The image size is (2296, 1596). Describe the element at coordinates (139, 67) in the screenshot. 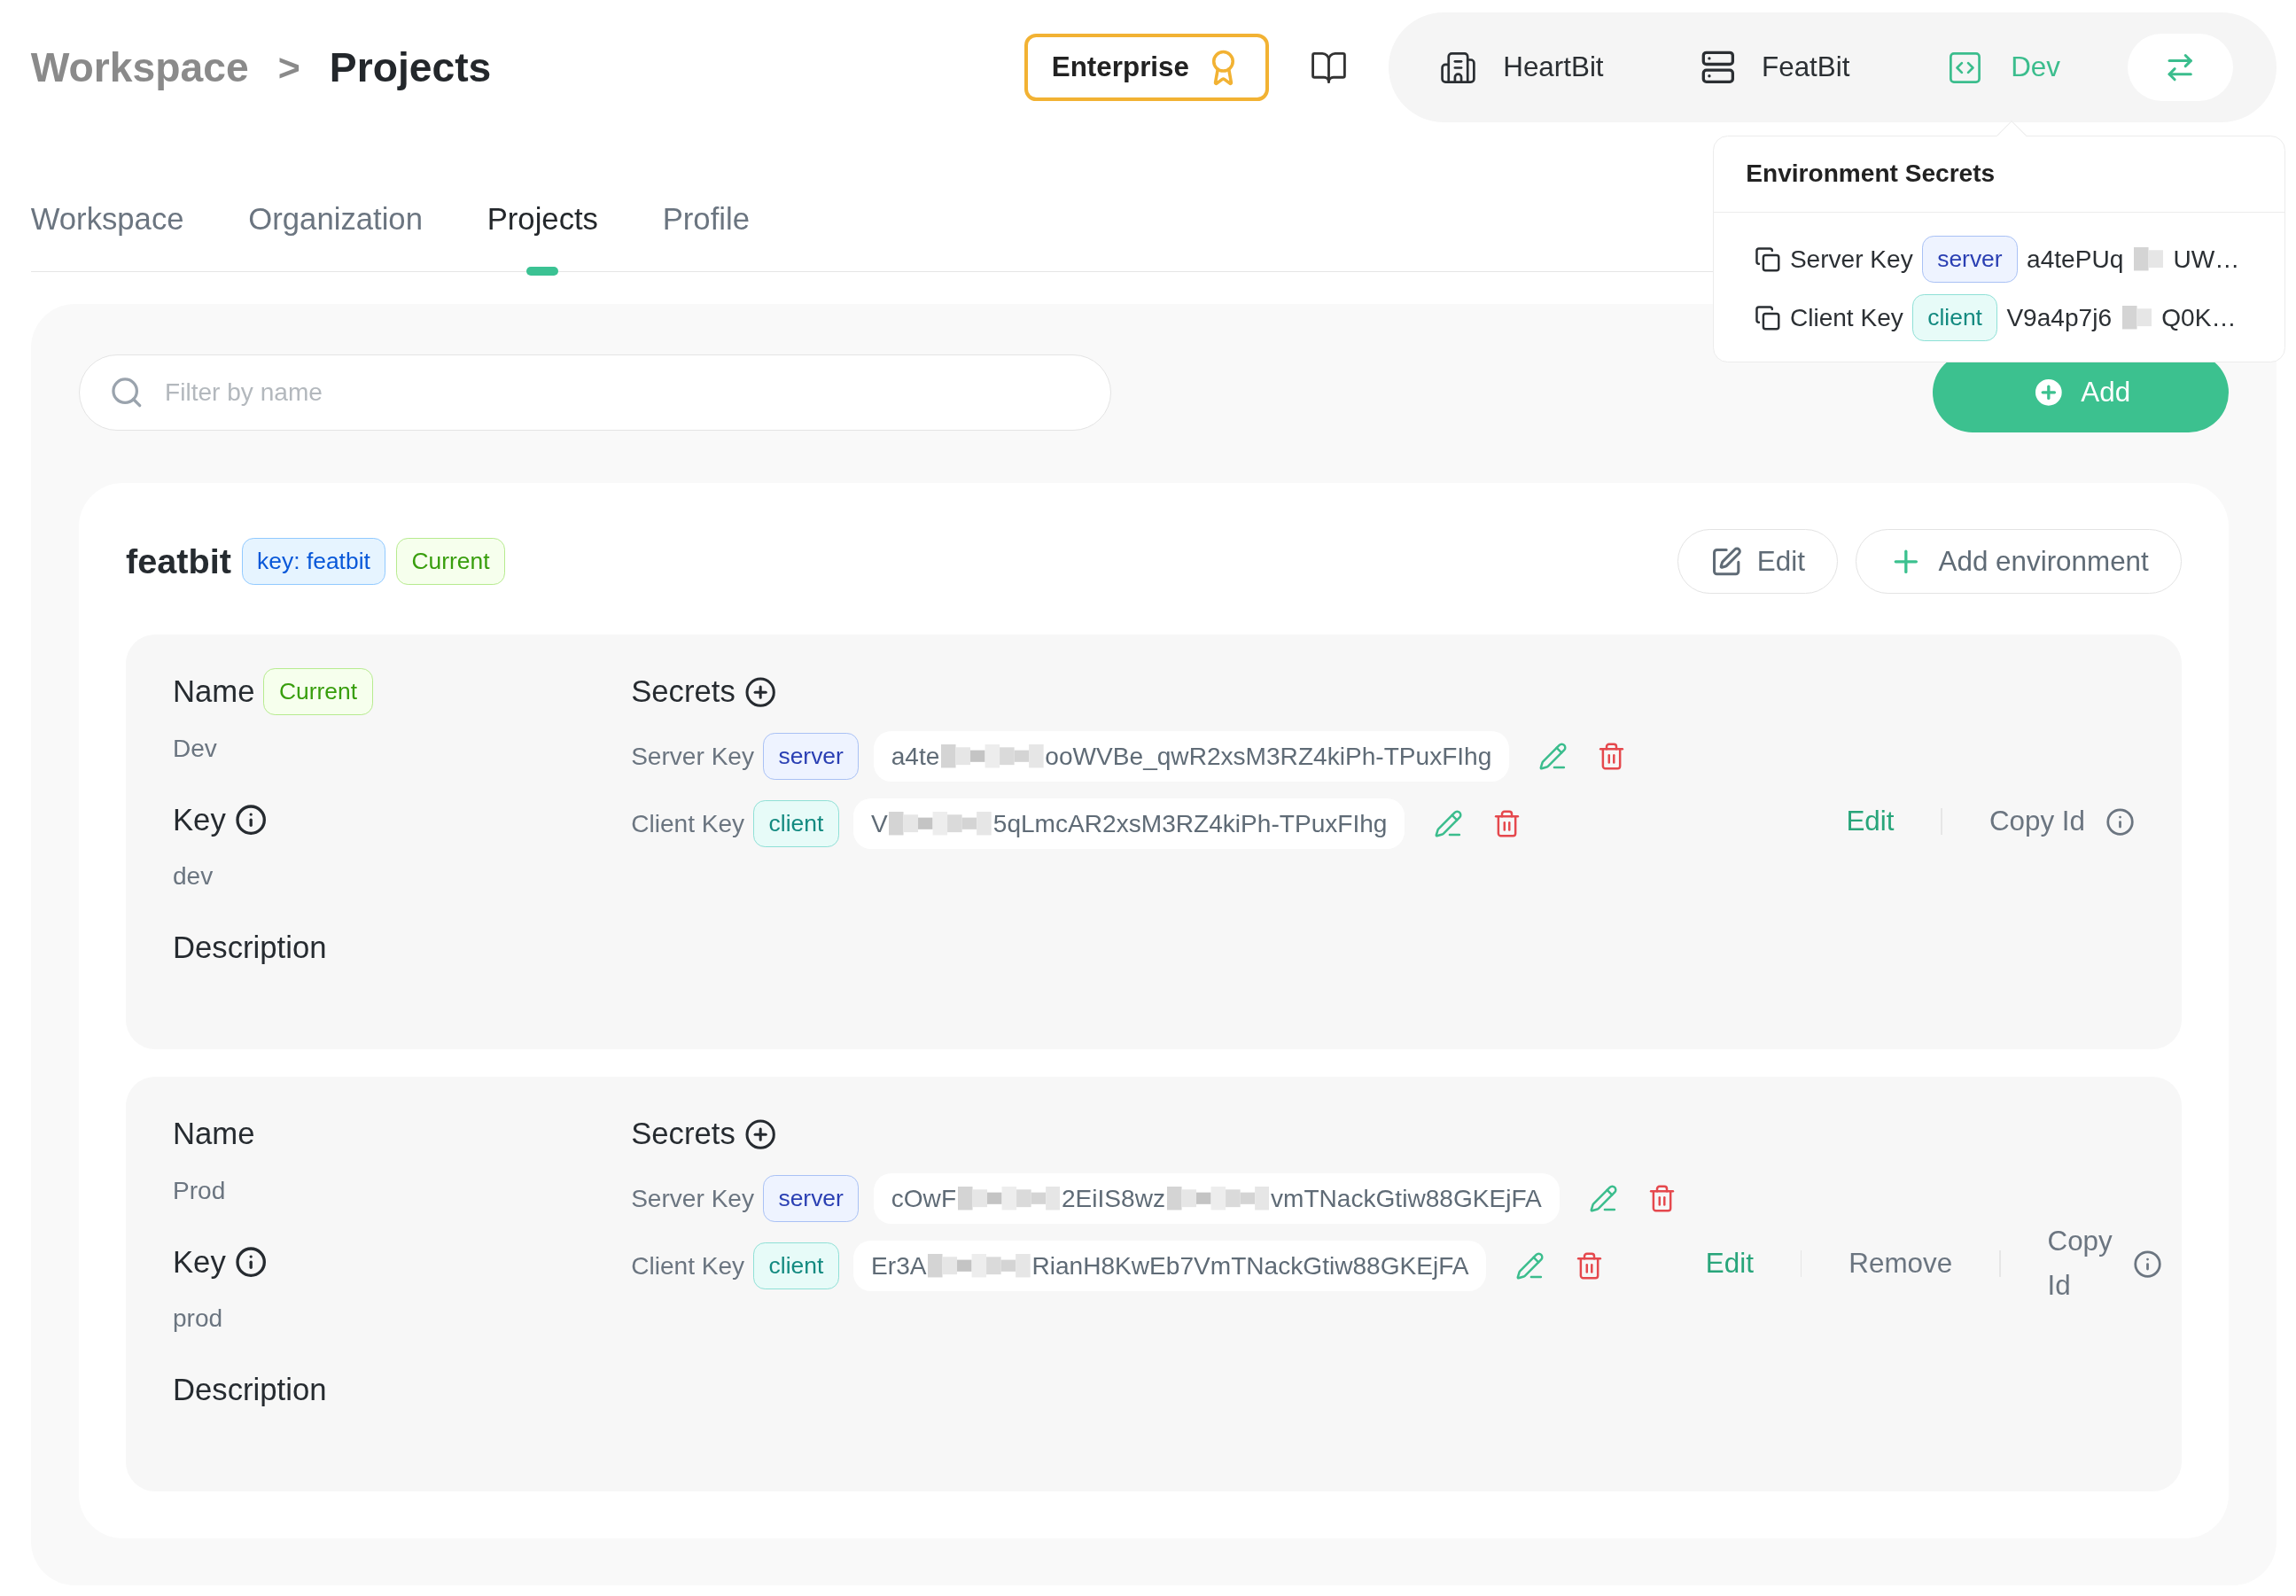

I see `breadcrumb-item: Workspace` at that location.